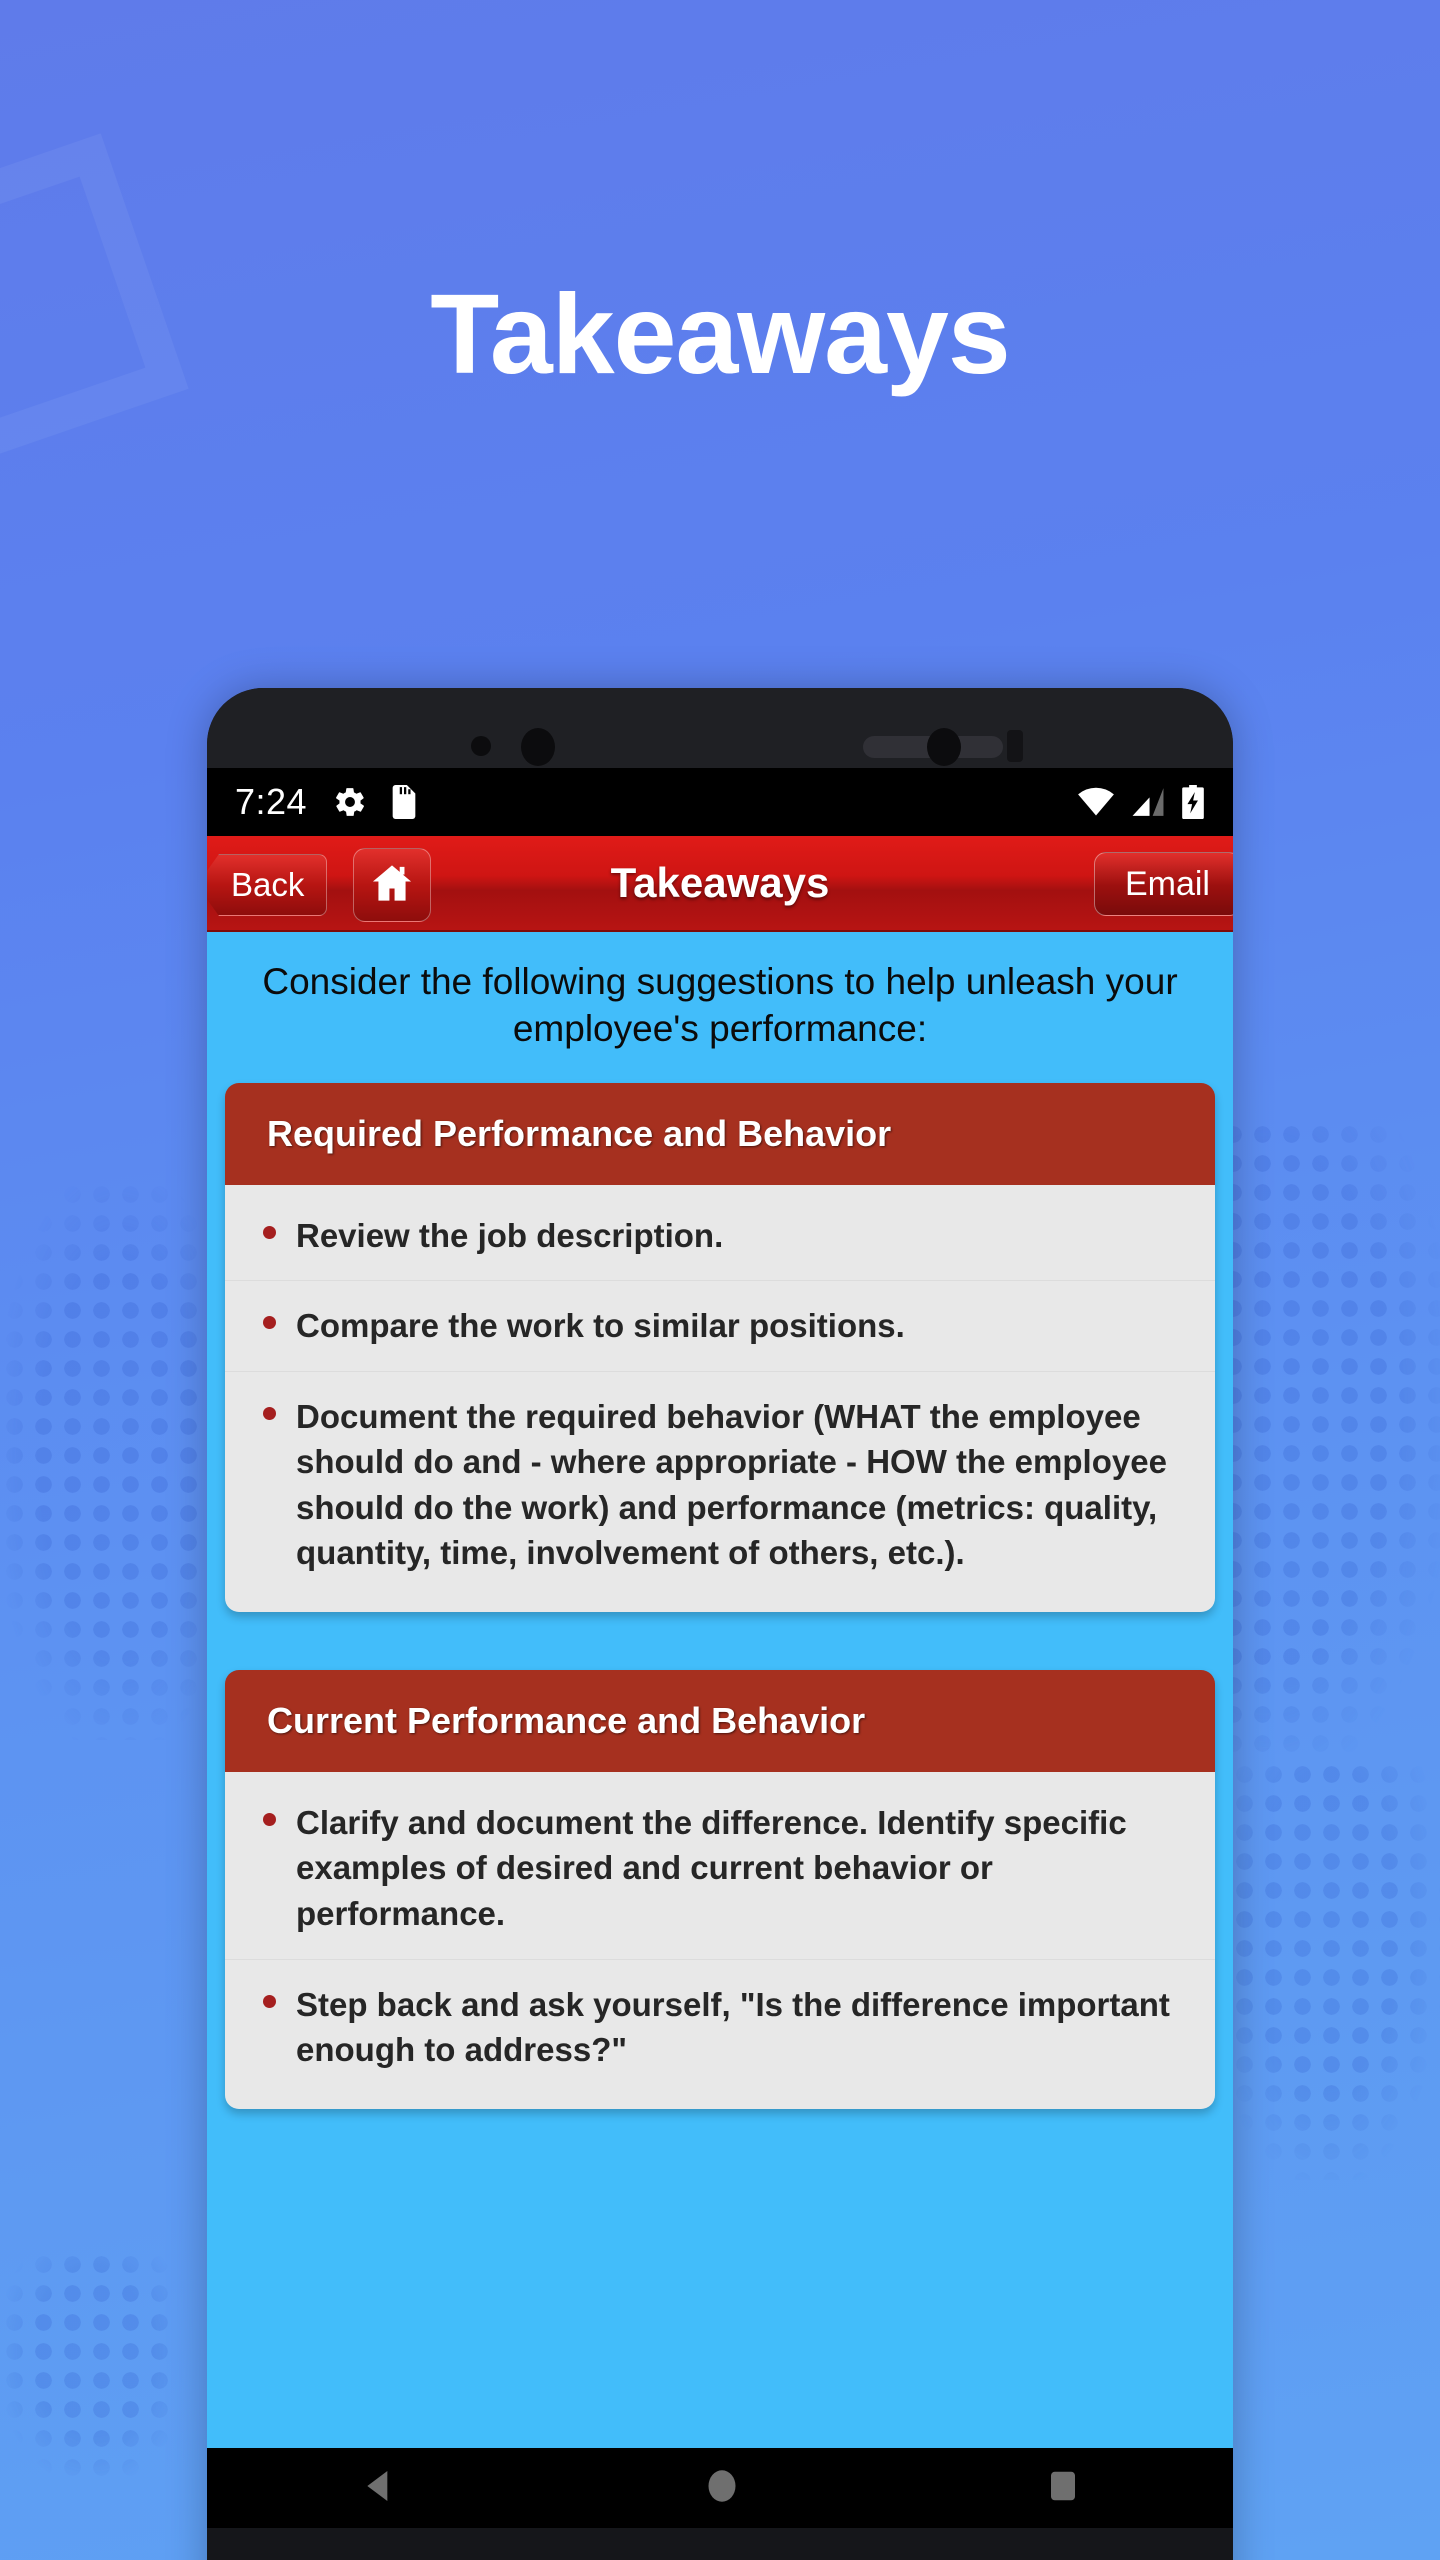  What do you see at coordinates (720, 1720) in the screenshot?
I see `card-header: Current Performance and Behavior` at bounding box center [720, 1720].